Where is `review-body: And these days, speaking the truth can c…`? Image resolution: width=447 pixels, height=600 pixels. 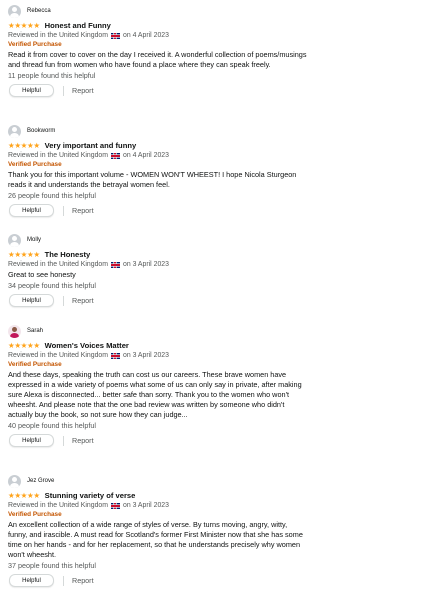
review-body: And these days, speaking the truth can c… is located at coordinates (155, 394).